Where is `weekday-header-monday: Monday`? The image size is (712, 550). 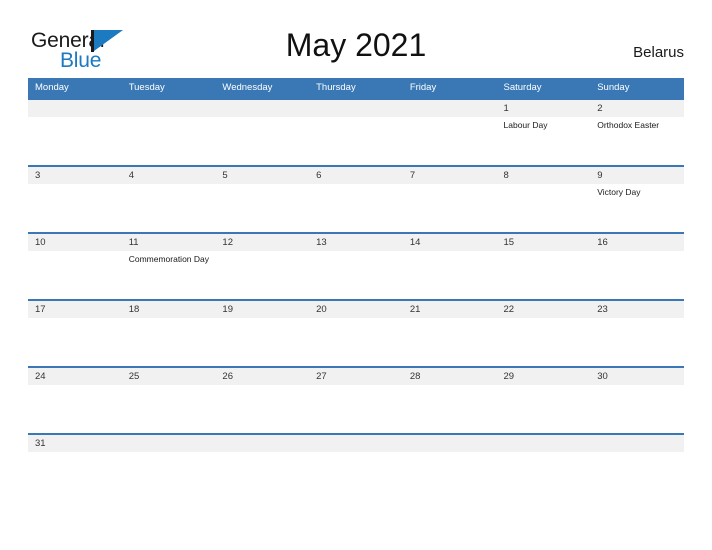
weekday-header-monday: Monday is located at coordinates (52, 87).